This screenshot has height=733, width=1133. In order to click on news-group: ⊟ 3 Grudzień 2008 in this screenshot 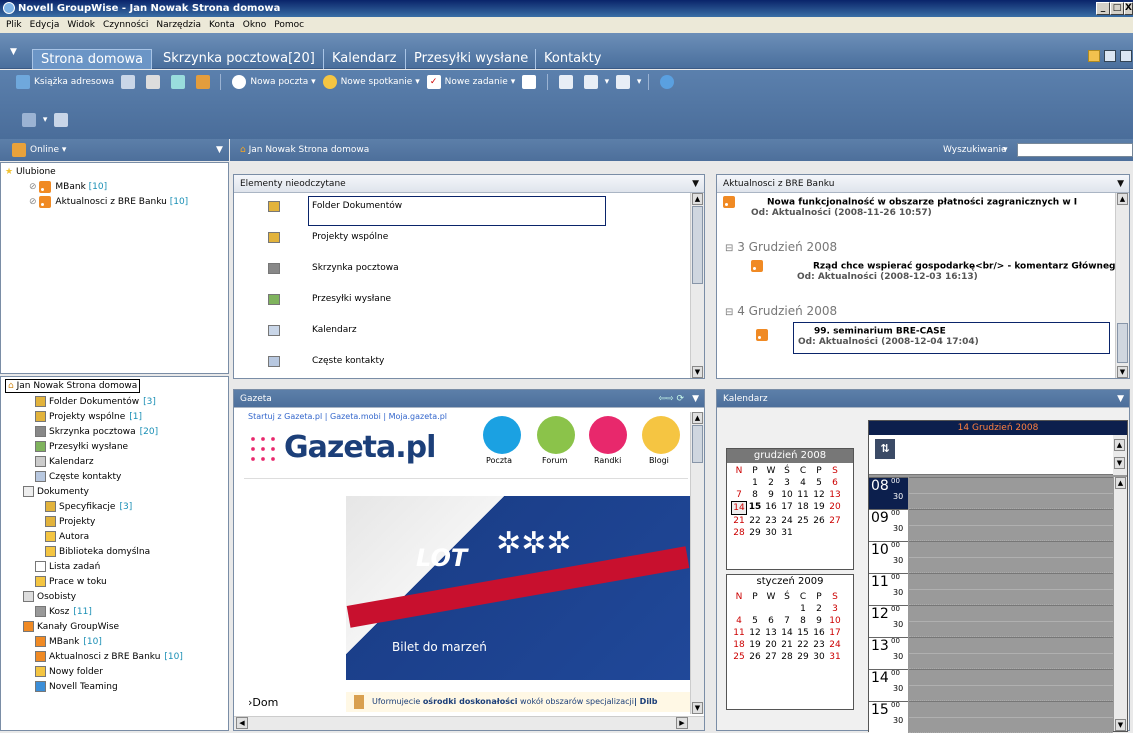, I will do `click(781, 247)`.